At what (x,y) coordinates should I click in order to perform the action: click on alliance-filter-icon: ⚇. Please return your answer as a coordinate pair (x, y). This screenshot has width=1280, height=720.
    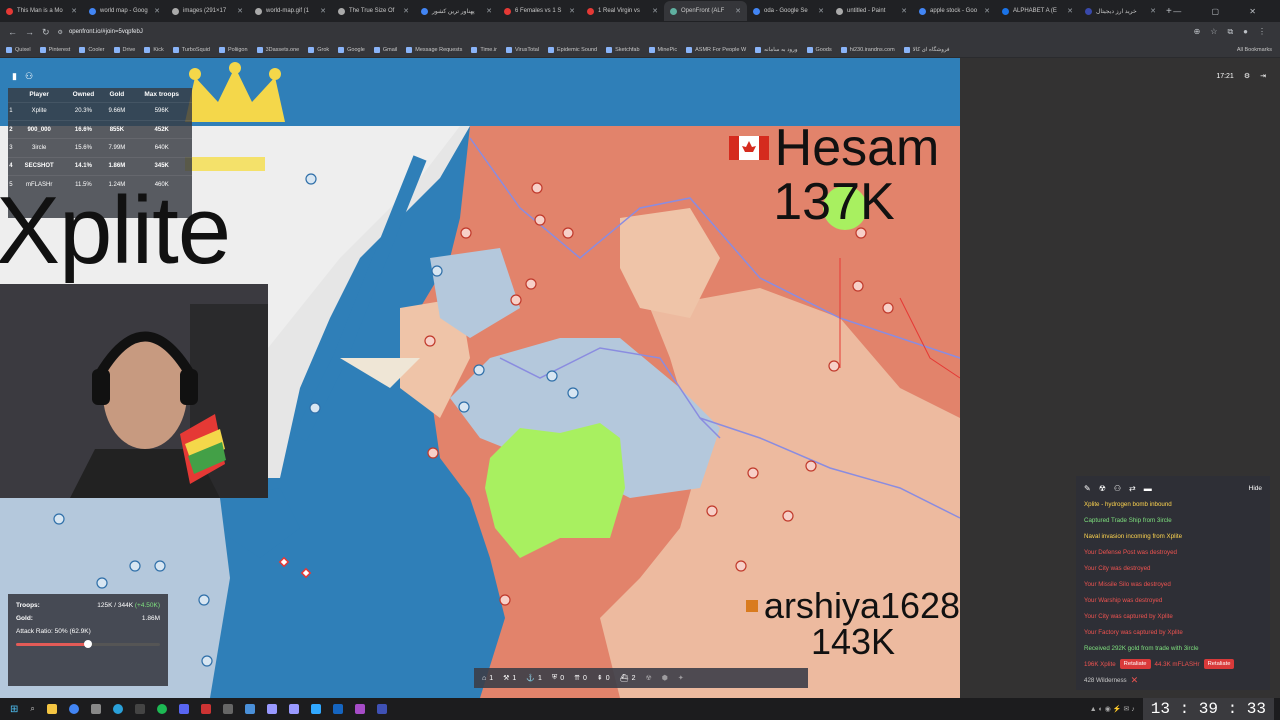
    Looking at the image, I should click on (1117, 488).